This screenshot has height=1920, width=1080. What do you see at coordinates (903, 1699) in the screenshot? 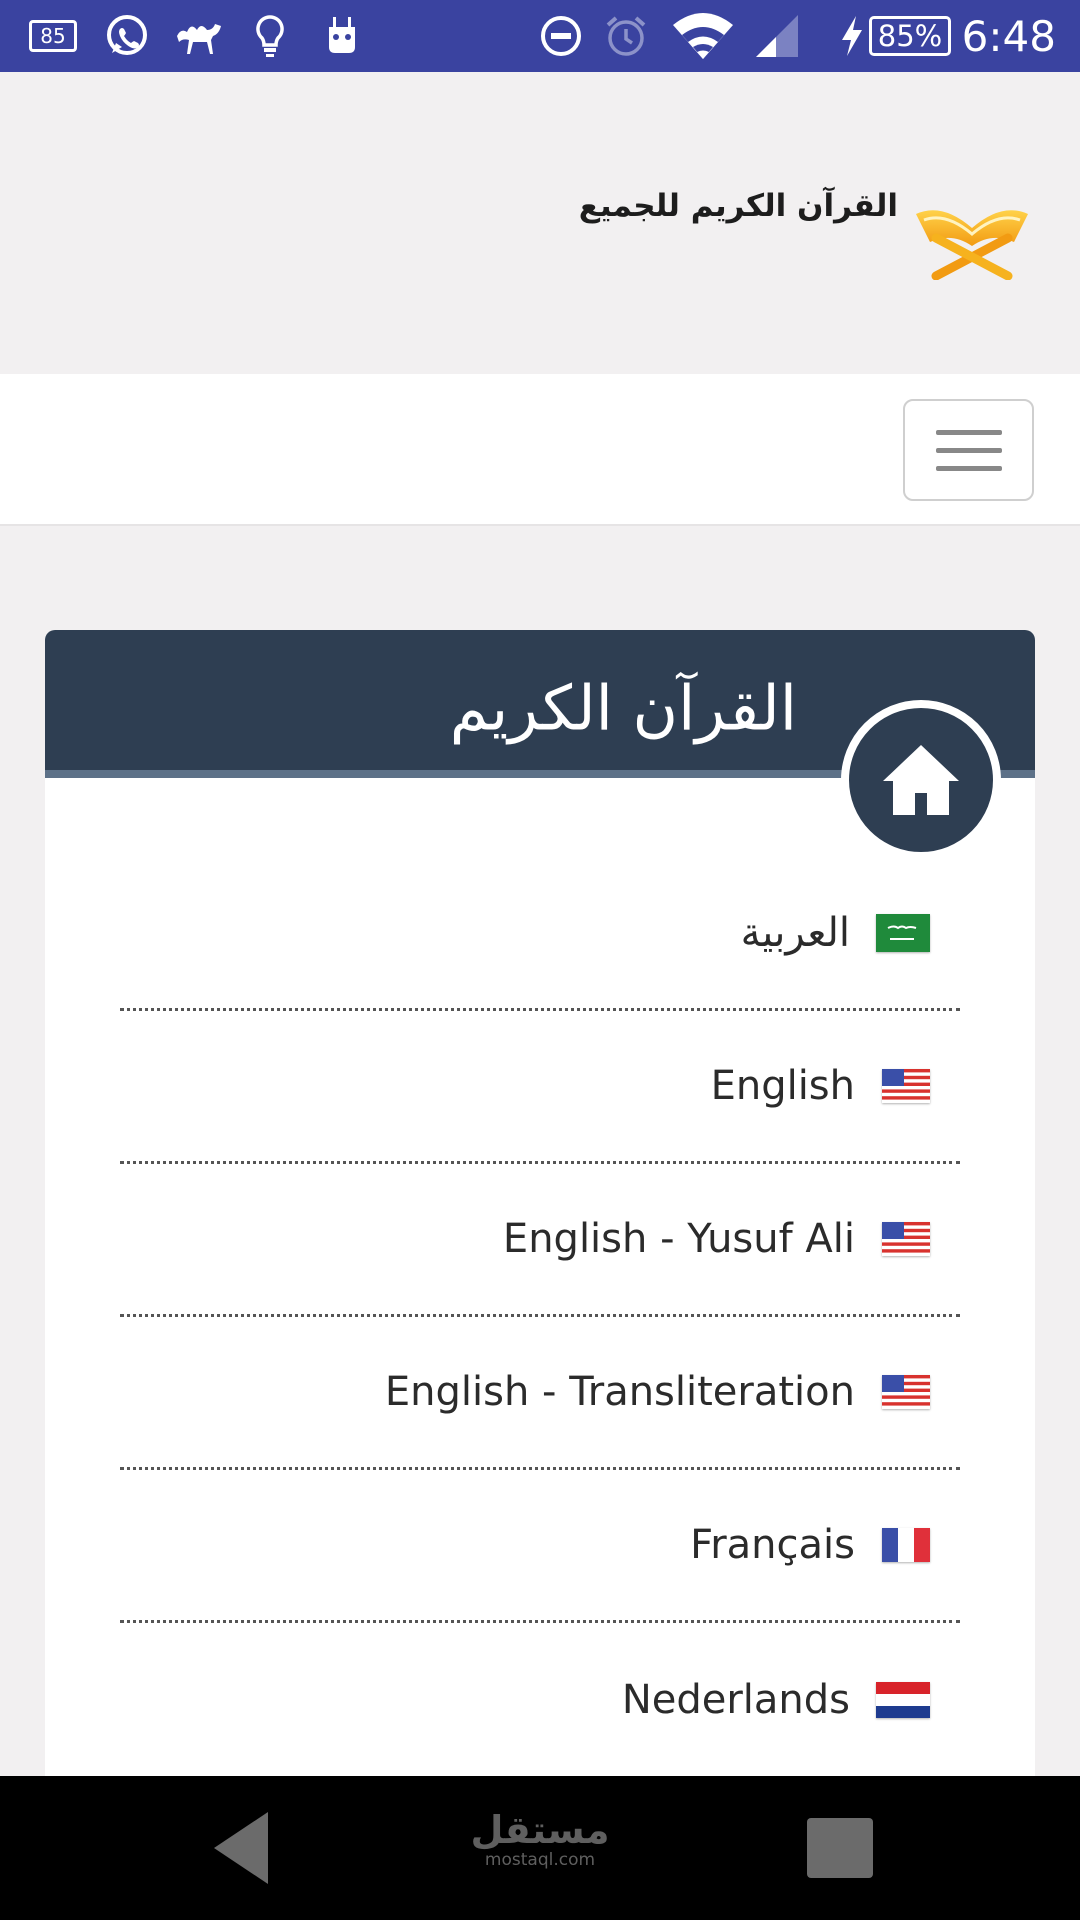
I see `netherlands-flag-icon` at bounding box center [903, 1699].